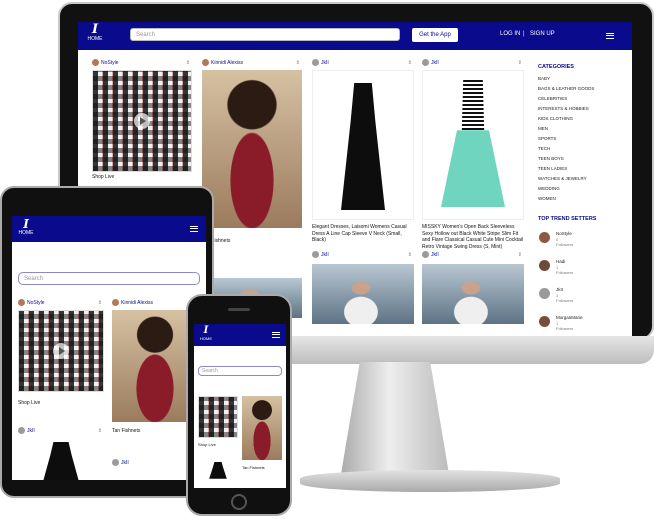  I want to click on home-label: HOME, so click(206, 338).